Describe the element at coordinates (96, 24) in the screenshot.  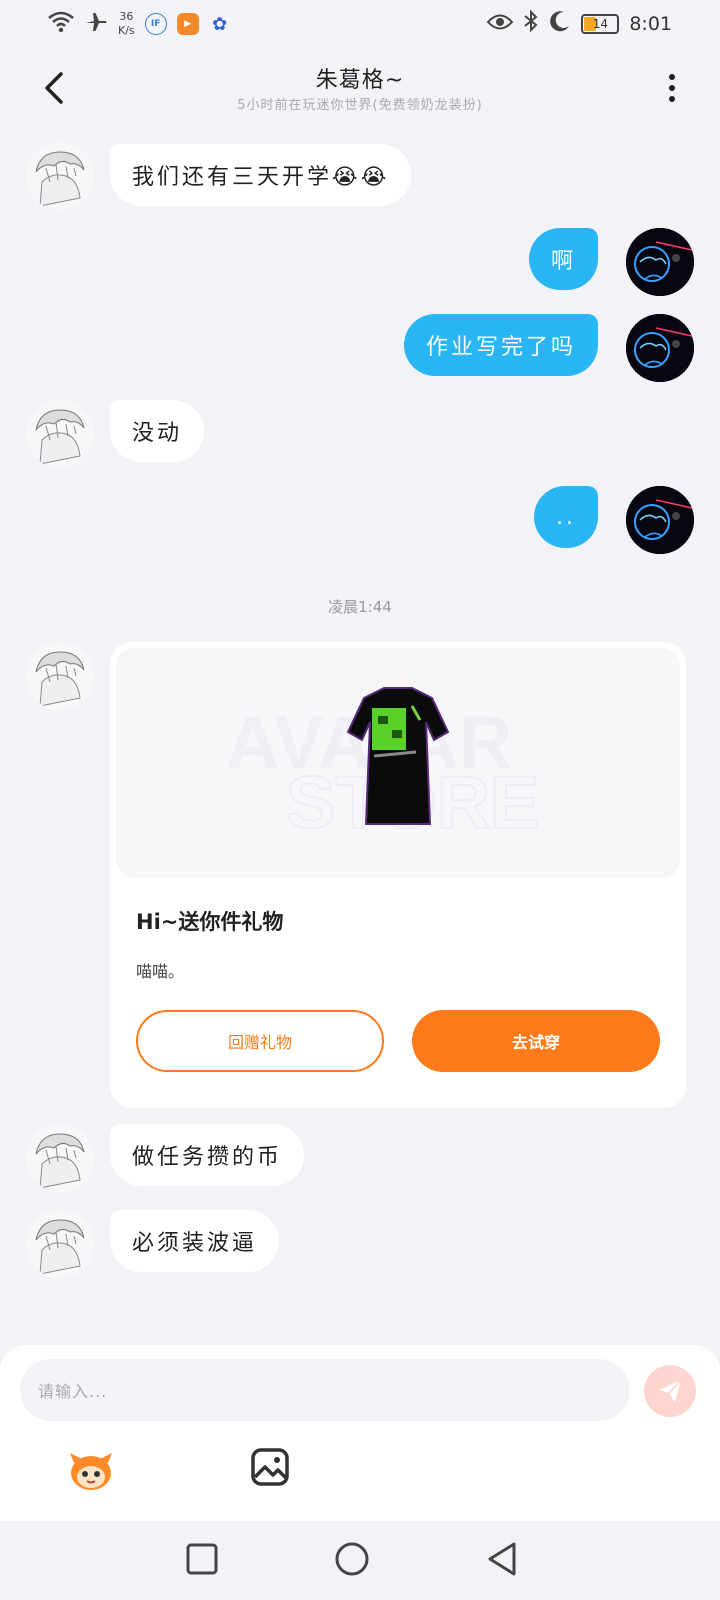
I see `airplane-icon` at that location.